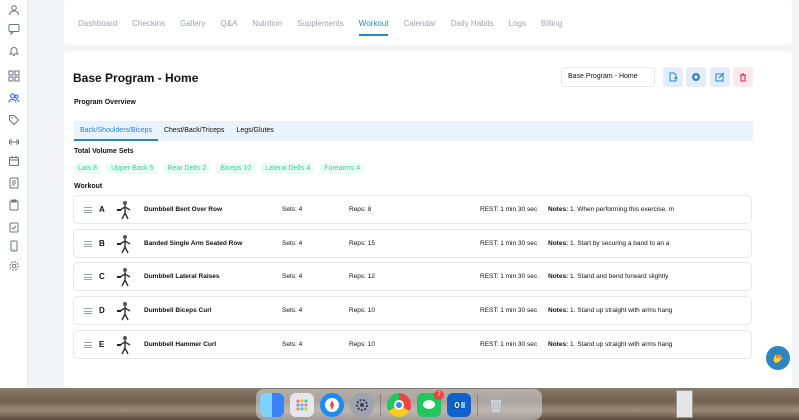 Image resolution: width=799 pixels, height=420 pixels. Describe the element at coordinates (102, 276) in the screenshot. I see `exercise-letter: C` at that location.